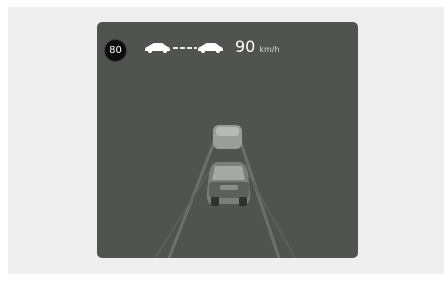 The height and width of the screenshot is (283, 448). Describe the element at coordinates (271, 214) in the screenshot. I see `right-lane-edge` at that location.